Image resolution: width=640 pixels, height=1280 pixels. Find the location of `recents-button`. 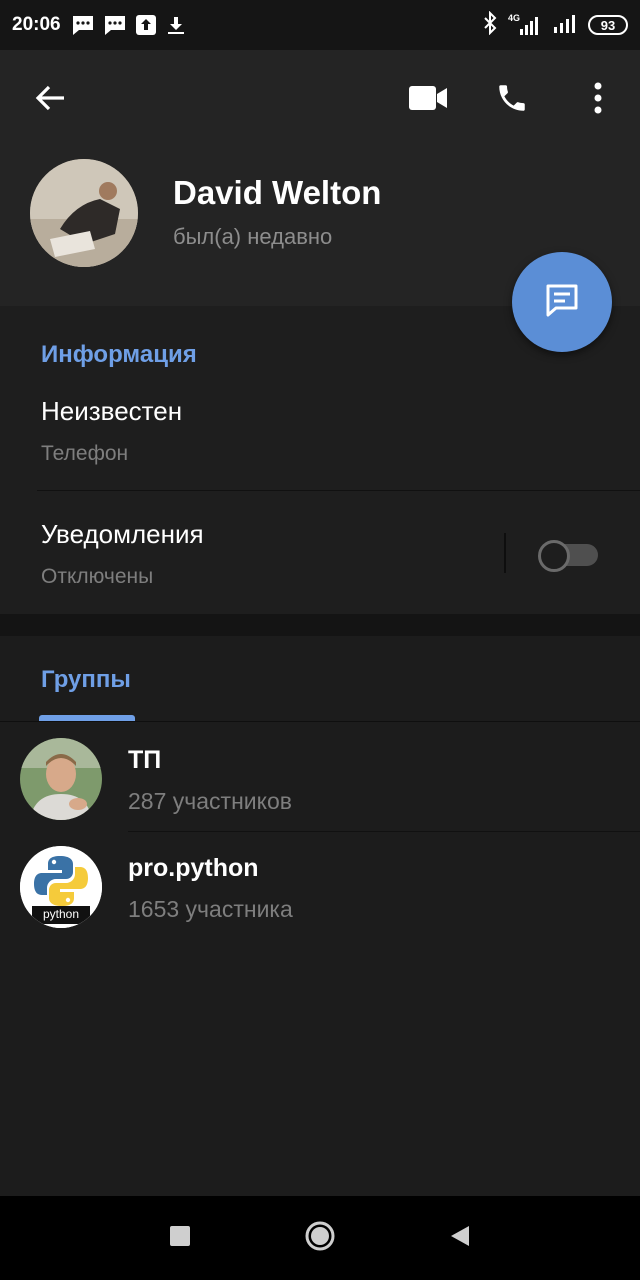

recents-button is located at coordinates (180, 1238).